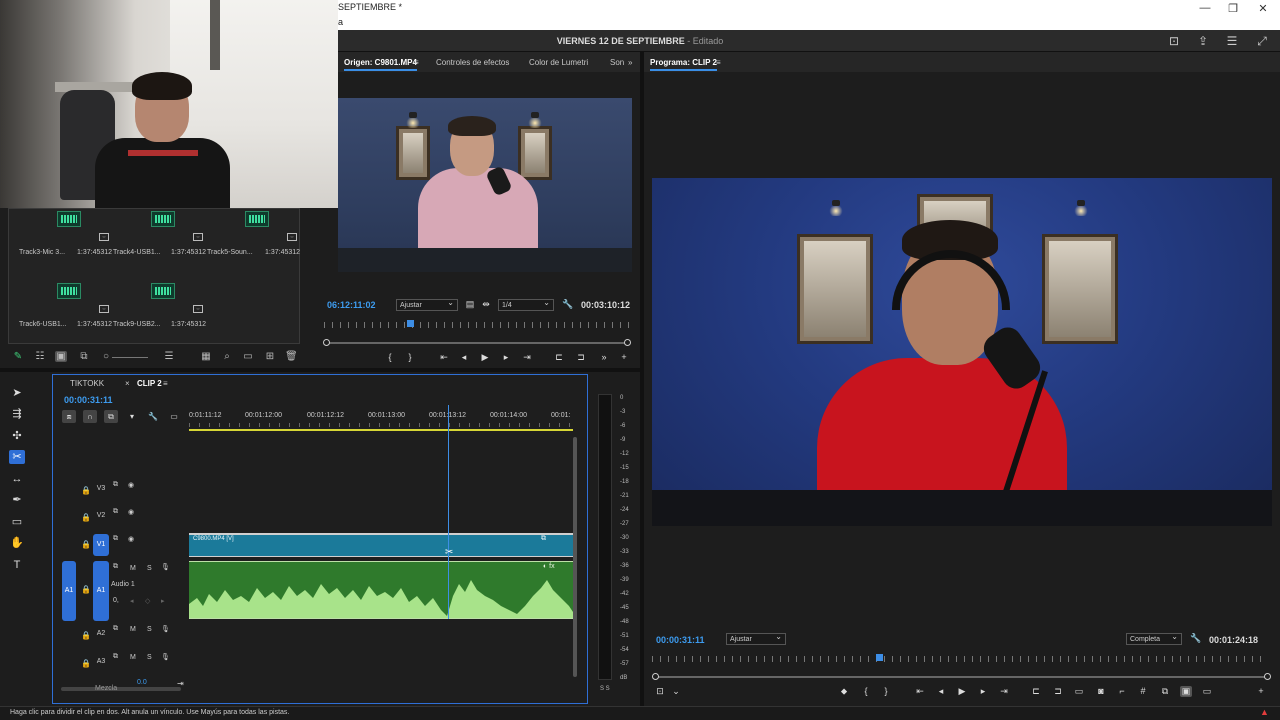 The height and width of the screenshot is (720, 1280). Describe the element at coordinates (486, 304) in the screenshot. I see `expand-icon: ⇹` at that location.